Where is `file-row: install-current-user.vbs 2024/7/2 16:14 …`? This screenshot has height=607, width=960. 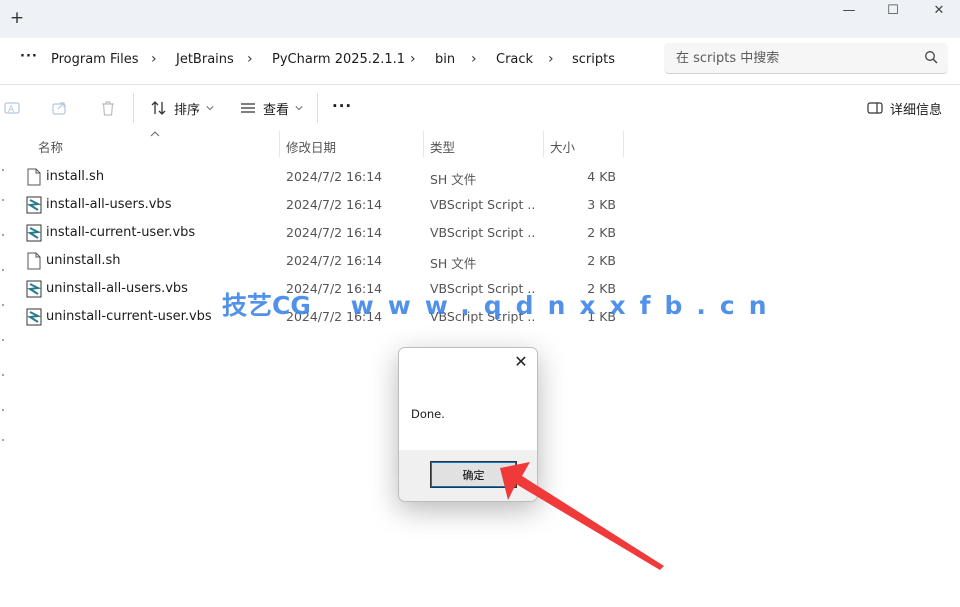 file-row: install-current-user.vbs 2024/7/2 16:14 … is located at coordinates (327, 233).